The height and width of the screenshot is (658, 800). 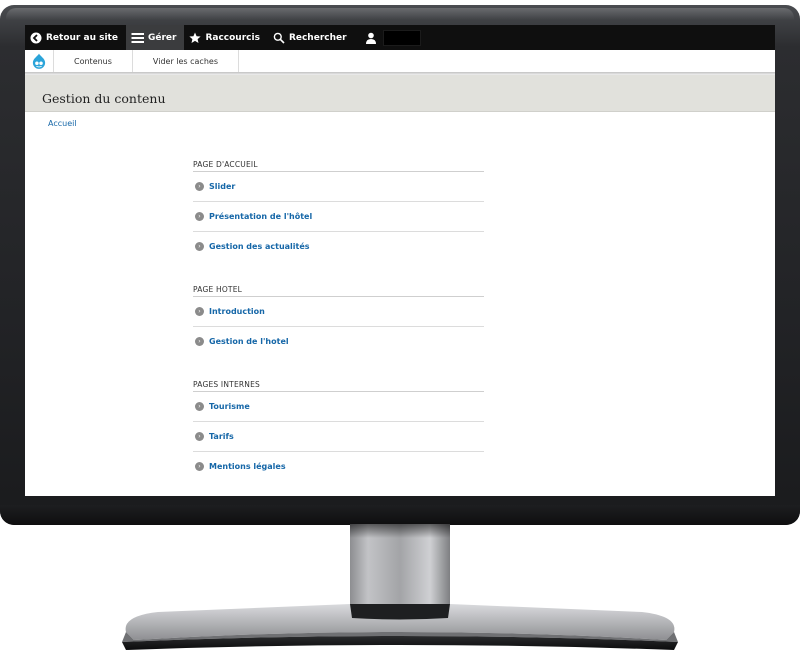 I want to click on manage-button: Gérer, so click(x=155, y=37).